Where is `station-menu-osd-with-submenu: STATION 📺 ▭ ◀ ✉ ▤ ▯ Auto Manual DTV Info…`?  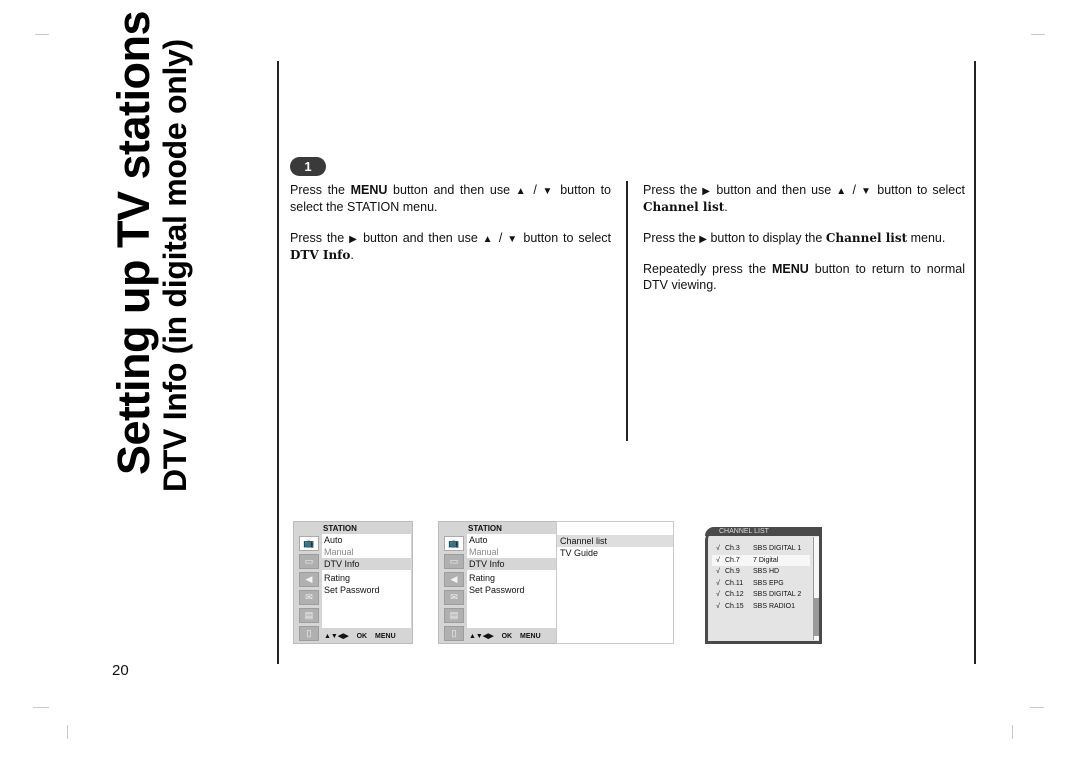 station-menu-osd-with-submenu: STATION 📺 ▭ ◀ ✉ ▤ ▯ Auto Manual DTV Info… is located at coordinates (498, 582).